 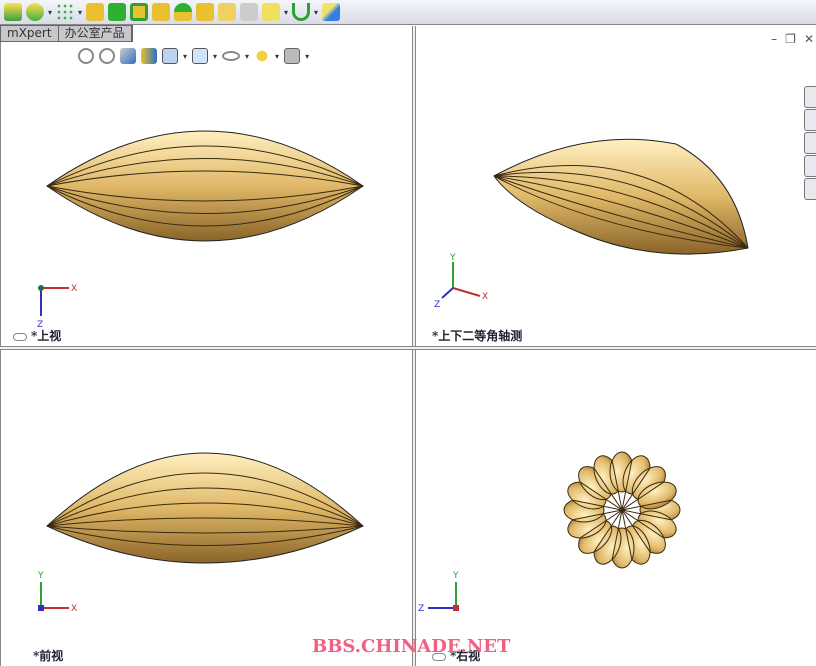 I want to click on sketch-point-icon, so click(x=271, y=12).